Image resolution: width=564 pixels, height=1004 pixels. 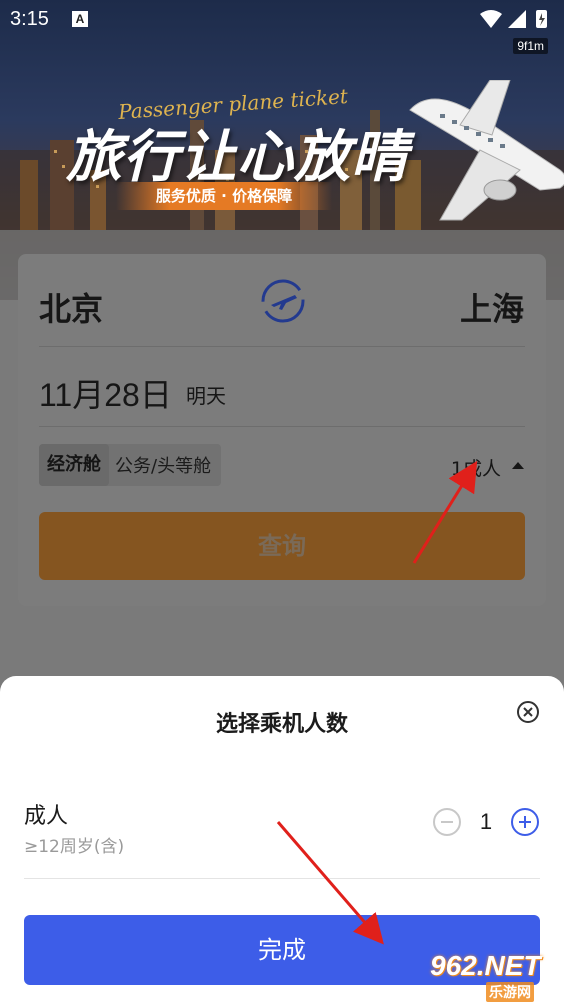 What do you see at coordinates (283, 301) in the screenshot?
I see `swap-cities-icon` at bounding box center [283, 301].